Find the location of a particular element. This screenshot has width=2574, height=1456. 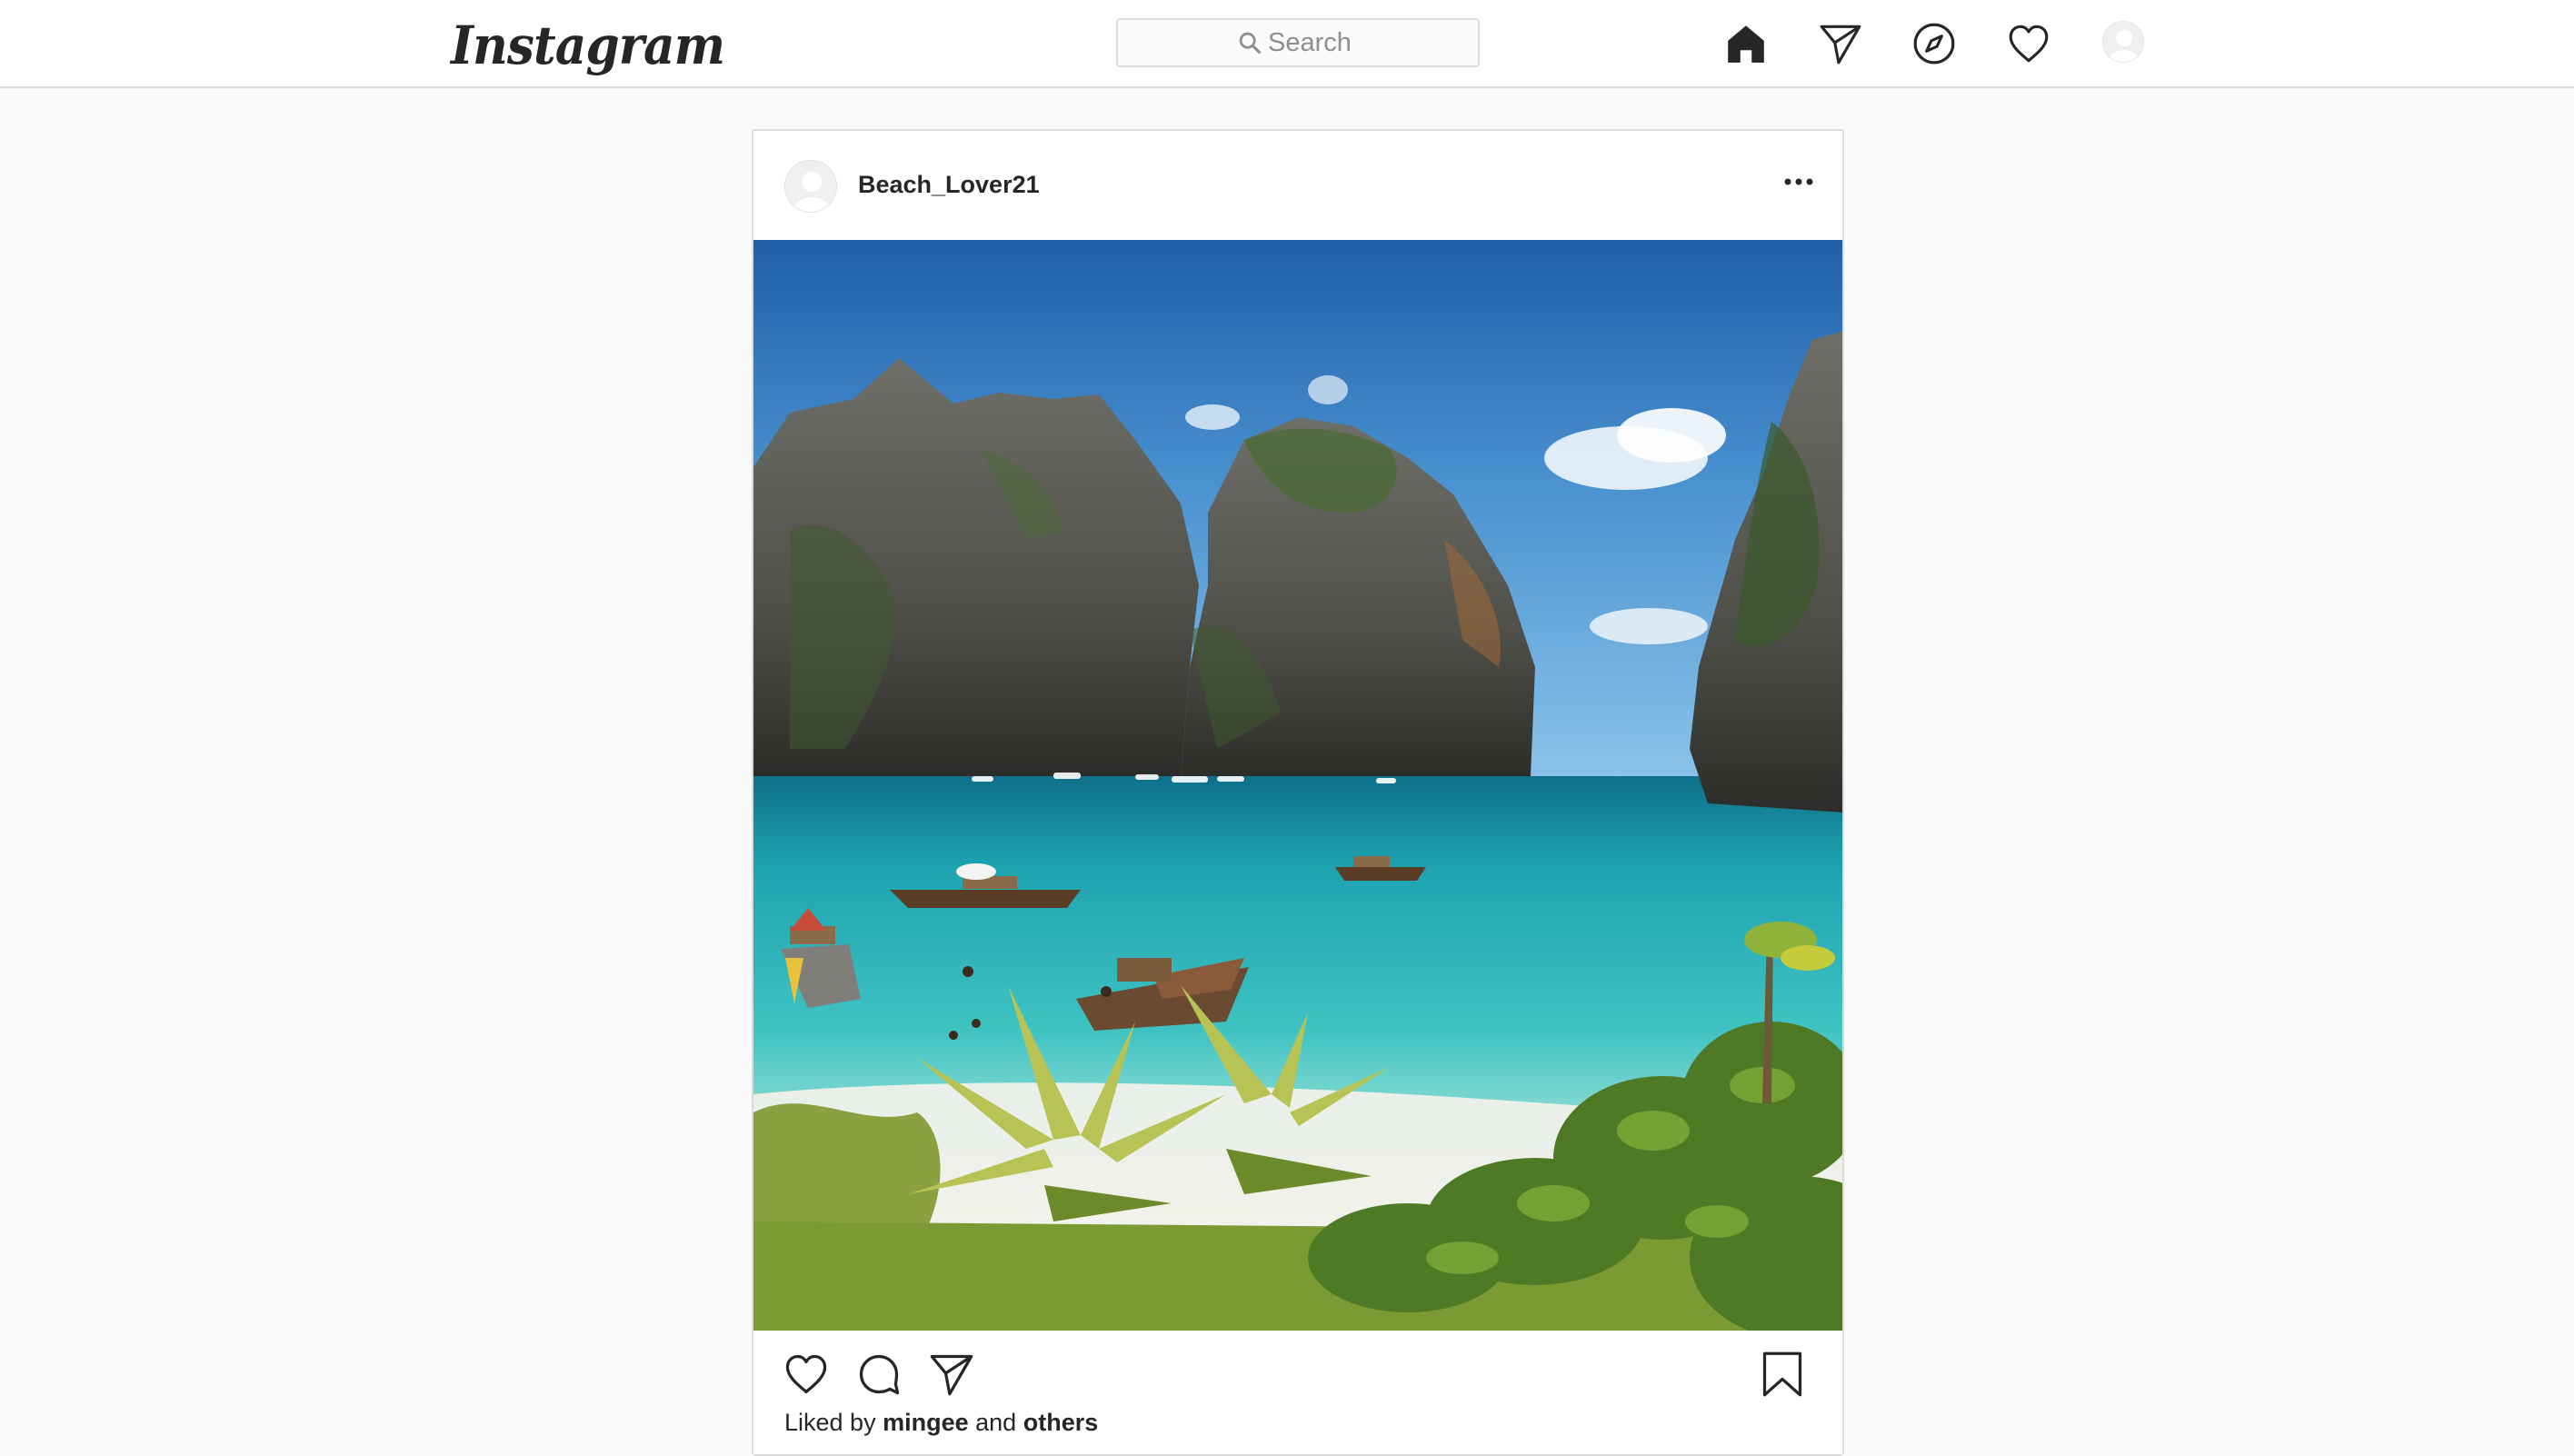

search-icon is located at coordinates (1250, 44).